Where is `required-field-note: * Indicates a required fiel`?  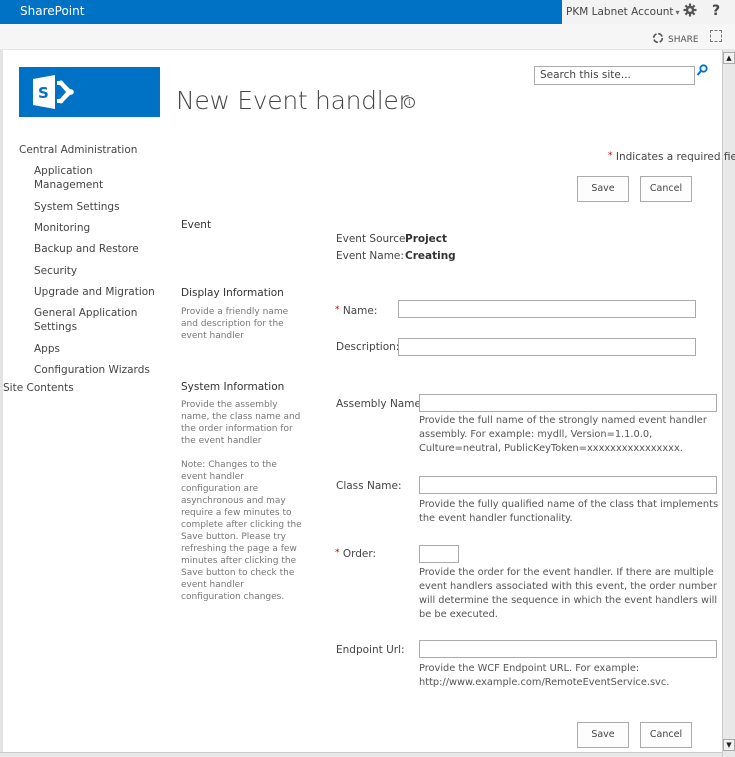
required-field-note: * Indicates a required fiel is located at coordinates (671, 157).